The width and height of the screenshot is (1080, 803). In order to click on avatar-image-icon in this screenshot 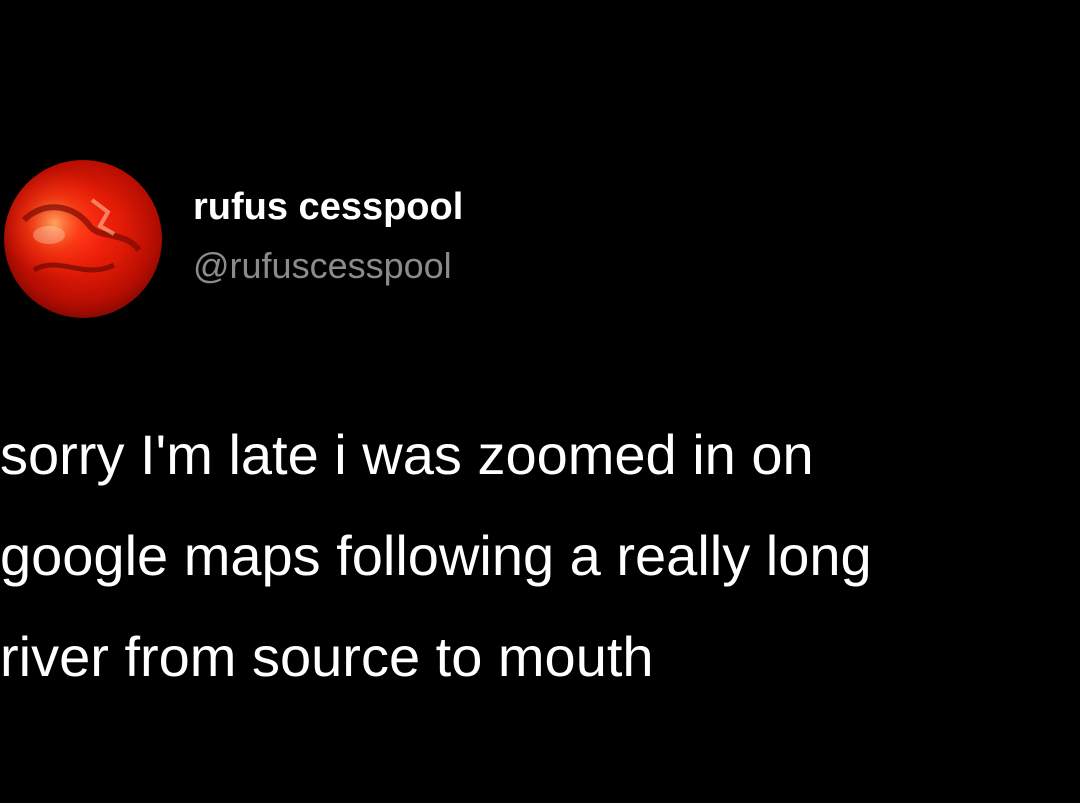, I will do `click(83, 239)`.